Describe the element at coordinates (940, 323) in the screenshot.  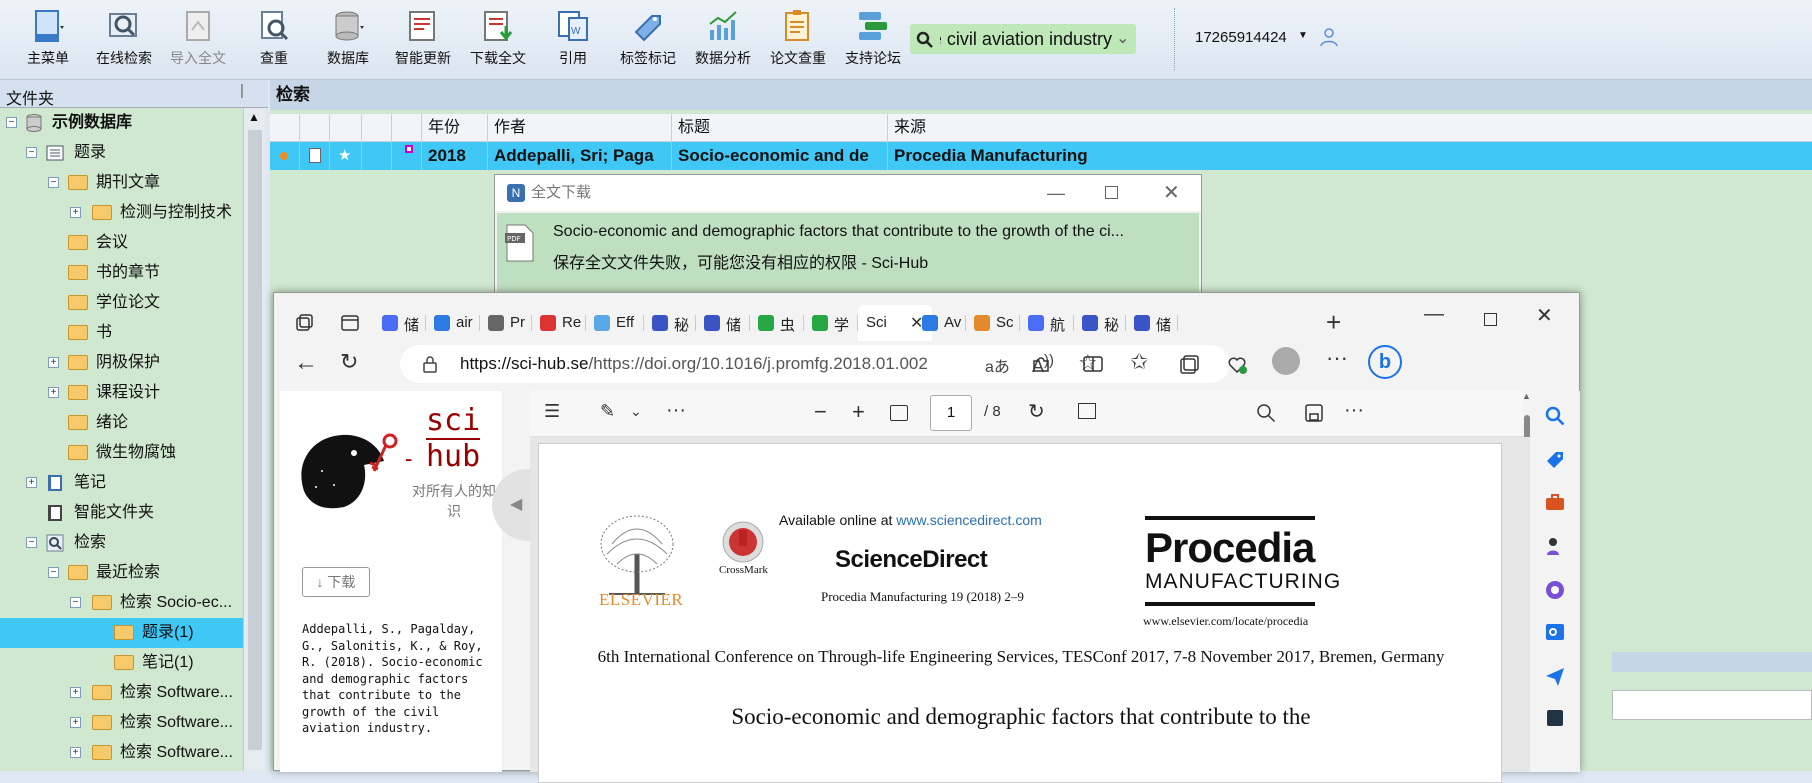
I see `browser-tab: Av` at that location.